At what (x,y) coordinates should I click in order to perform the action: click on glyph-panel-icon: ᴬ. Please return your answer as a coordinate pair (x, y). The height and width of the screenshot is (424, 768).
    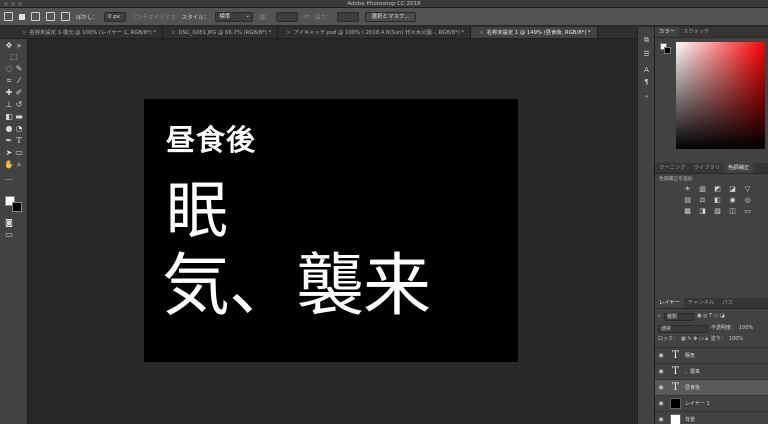
    Looking at the image, I should click on (646, 98).